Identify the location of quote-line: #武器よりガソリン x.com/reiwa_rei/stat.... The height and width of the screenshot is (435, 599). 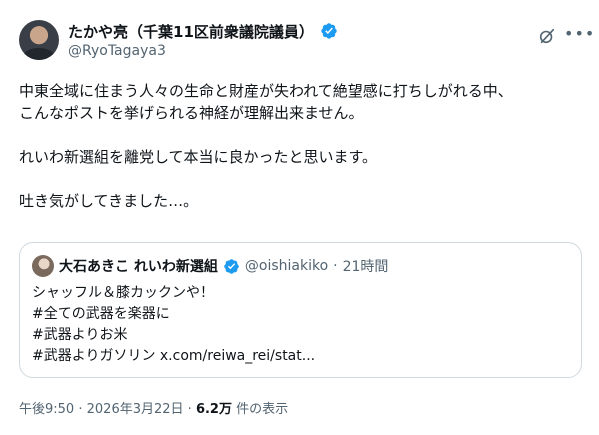
(174, 356).